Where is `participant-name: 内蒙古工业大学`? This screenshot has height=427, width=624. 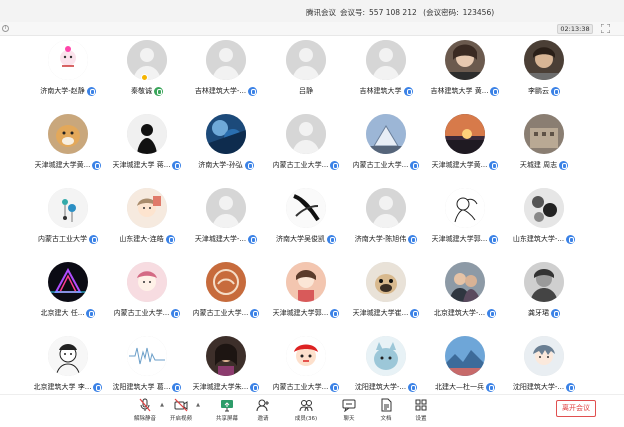
participant-name: 内蒙古工业大学 is located at coordinates (62, 239).